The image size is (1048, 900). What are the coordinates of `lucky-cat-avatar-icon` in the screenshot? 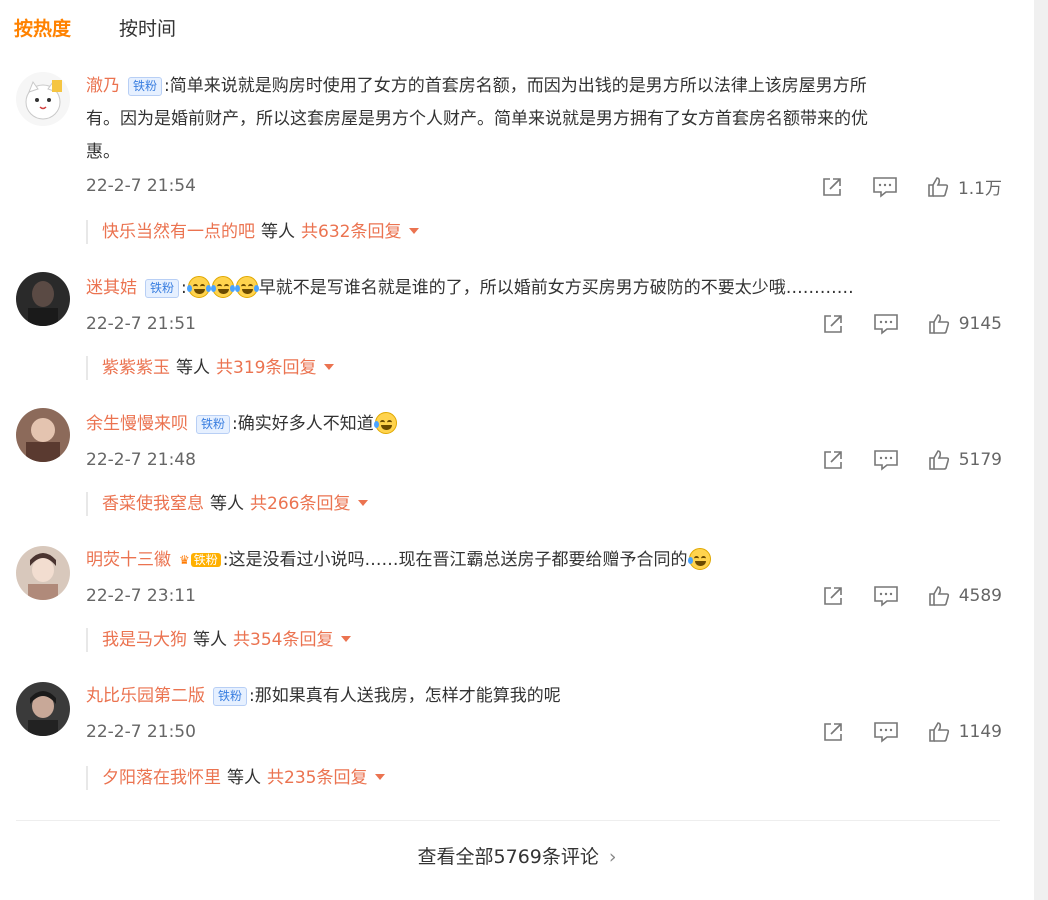 It's located at (43, 99).